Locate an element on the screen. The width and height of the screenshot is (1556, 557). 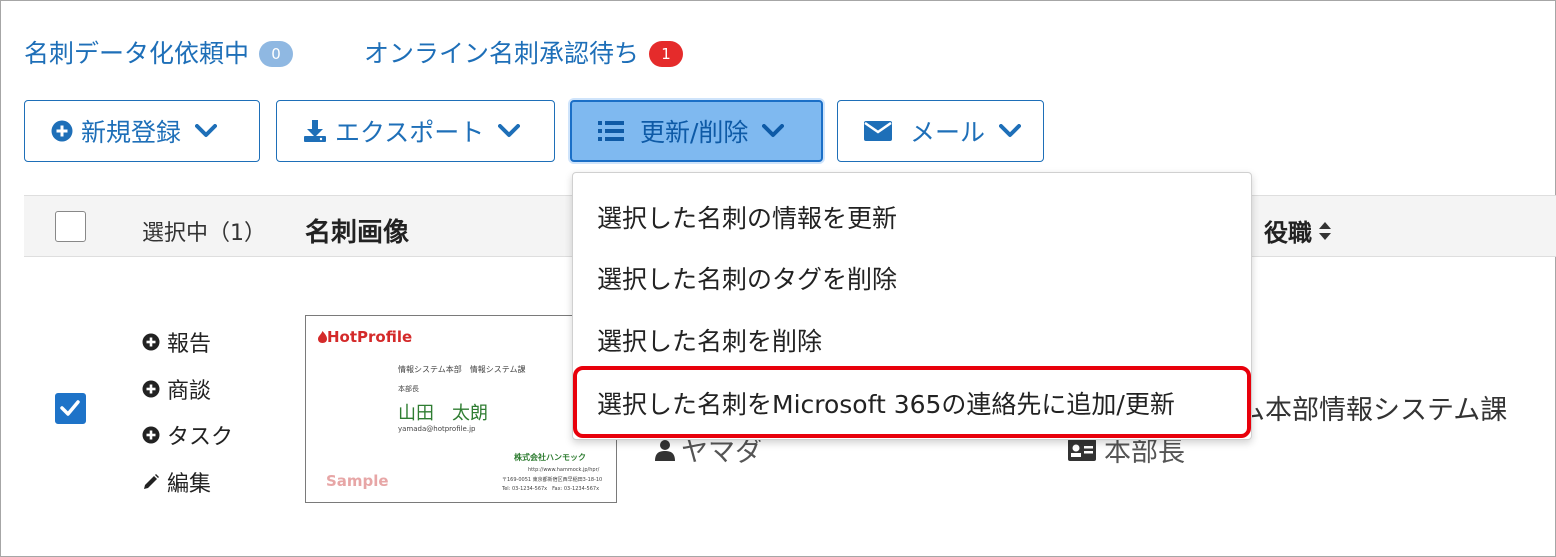
check-icon is located at coordinates (70, 408).